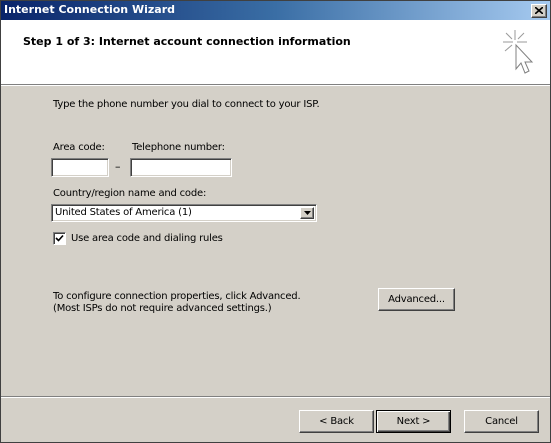  I want to click on use-area-code-checkbox, so click(59, 238).